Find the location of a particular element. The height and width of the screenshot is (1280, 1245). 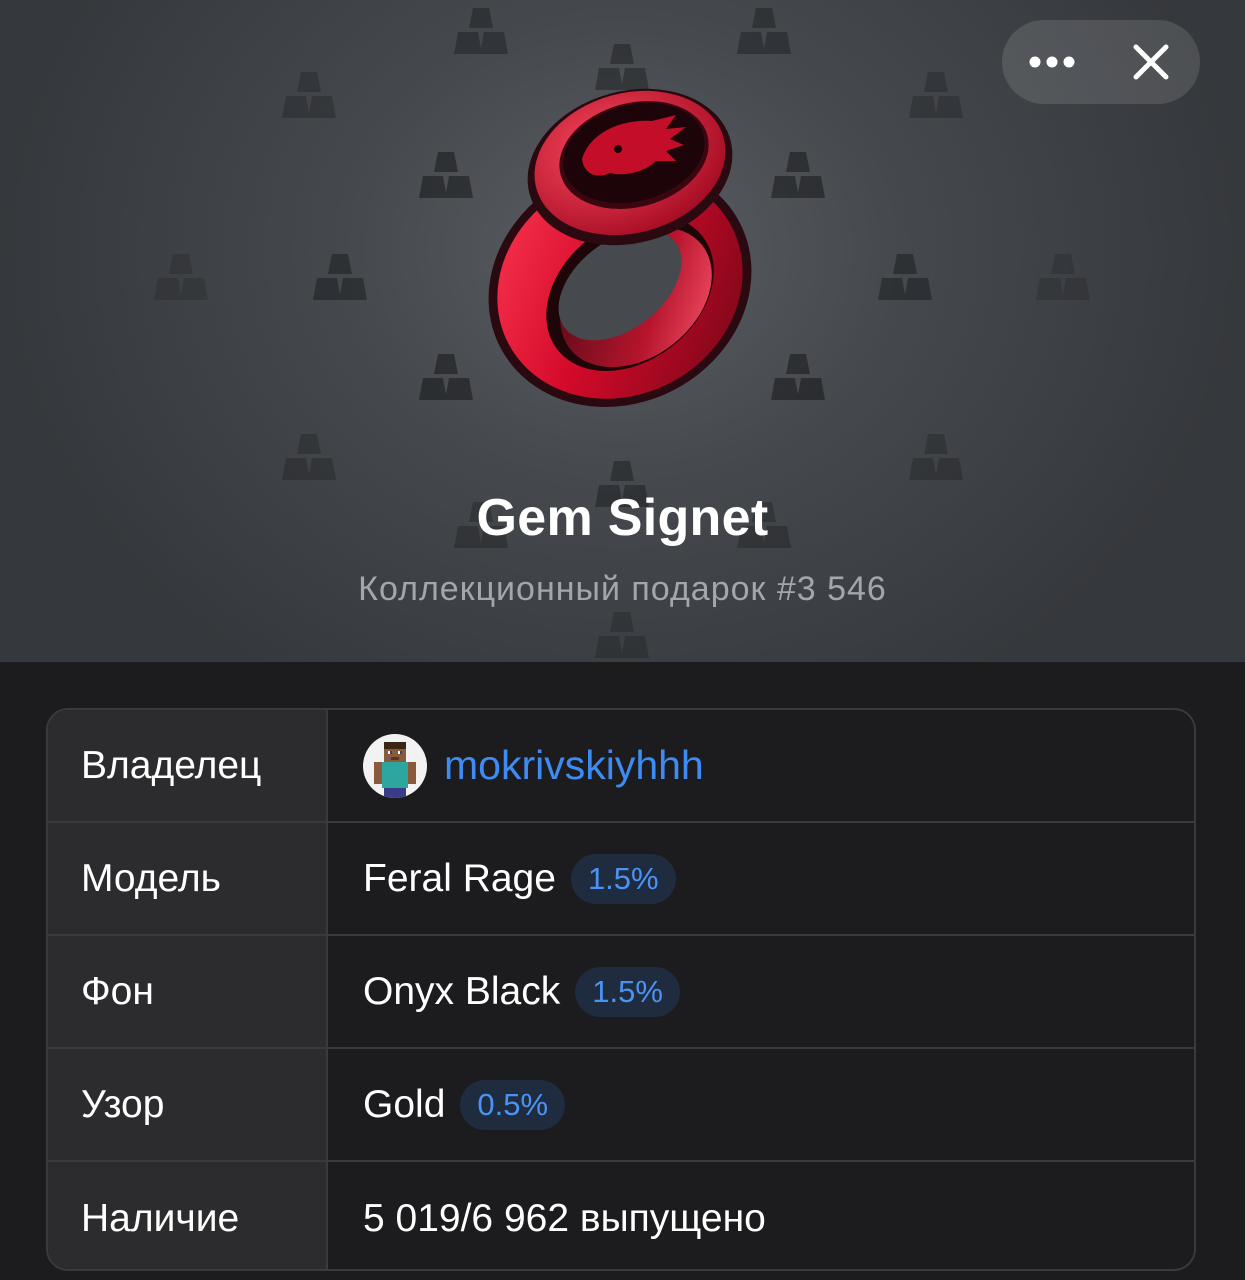

owner-avatar is located at coordinates (395, 765).